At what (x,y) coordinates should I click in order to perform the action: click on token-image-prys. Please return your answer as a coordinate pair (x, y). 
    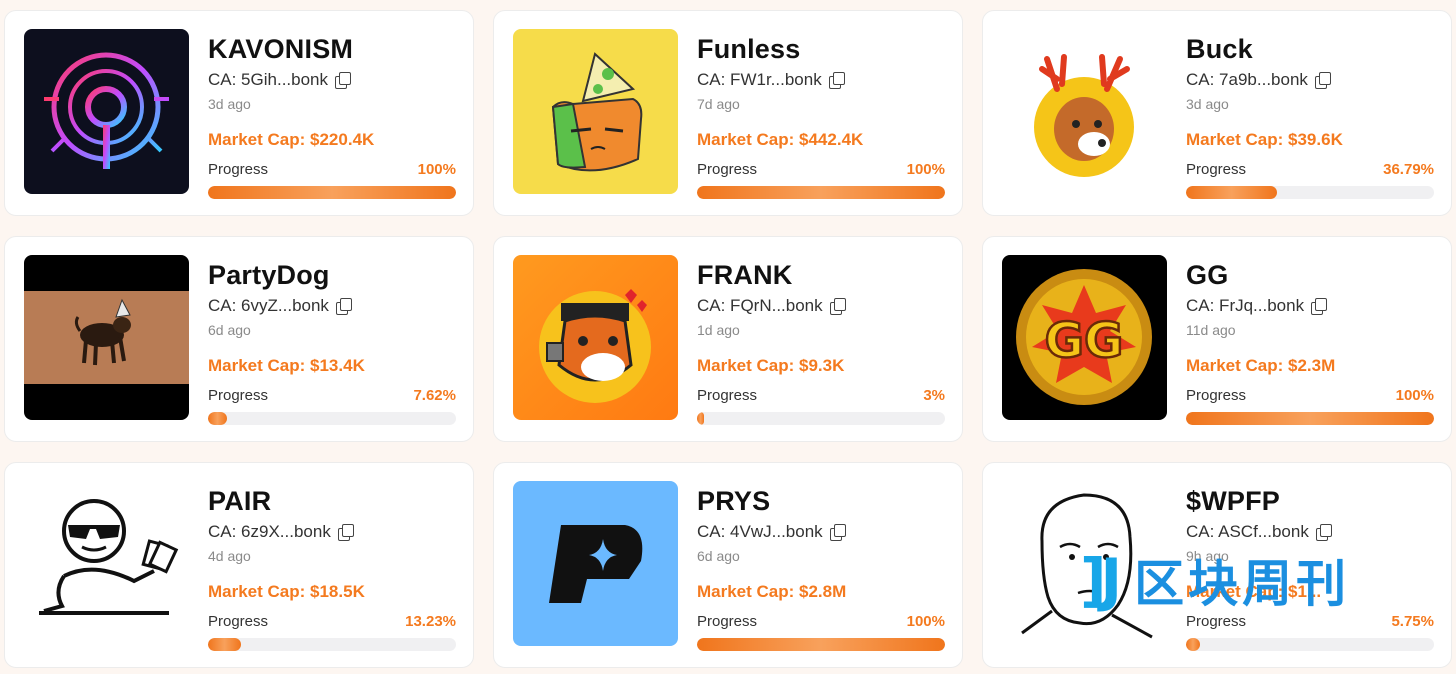
    Looking at the image, I should click on (595, 563).